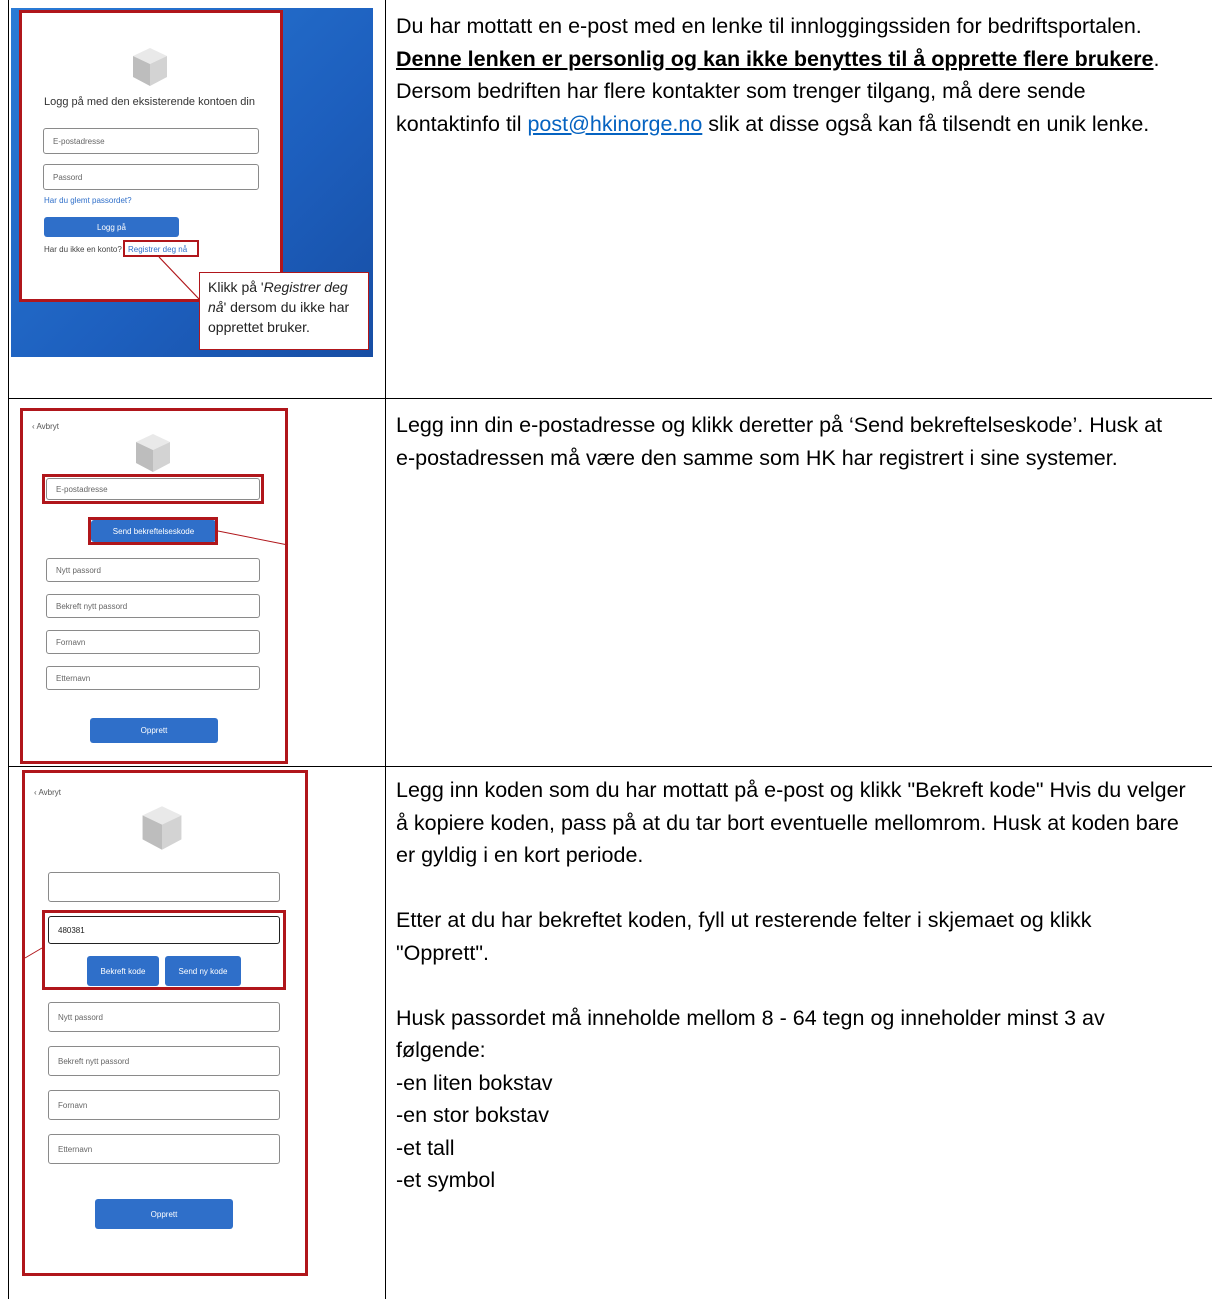  I want to click on email-field, so click(164, 887).